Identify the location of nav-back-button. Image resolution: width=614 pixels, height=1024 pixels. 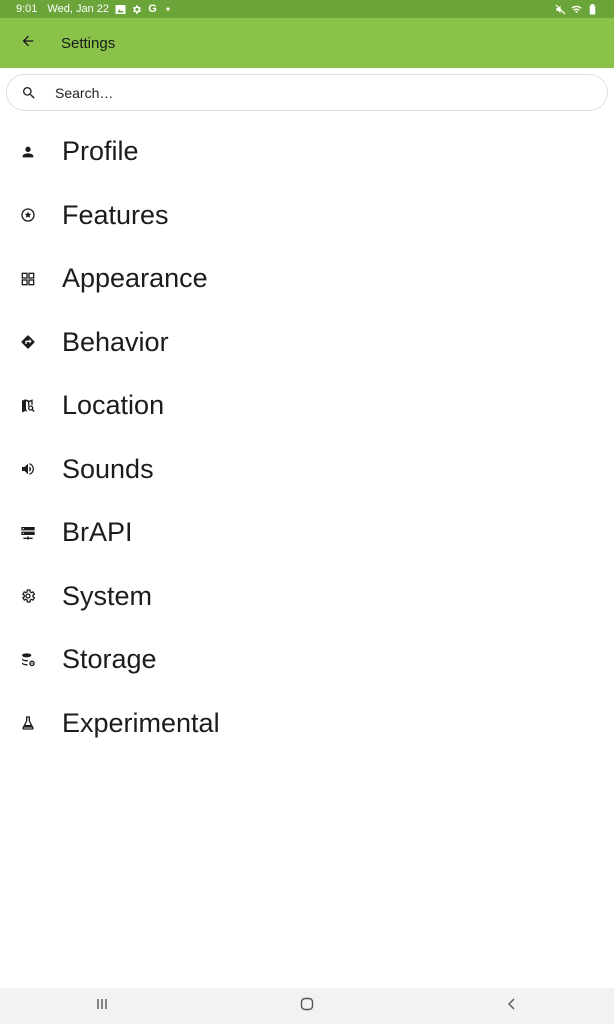
(512, 1006).